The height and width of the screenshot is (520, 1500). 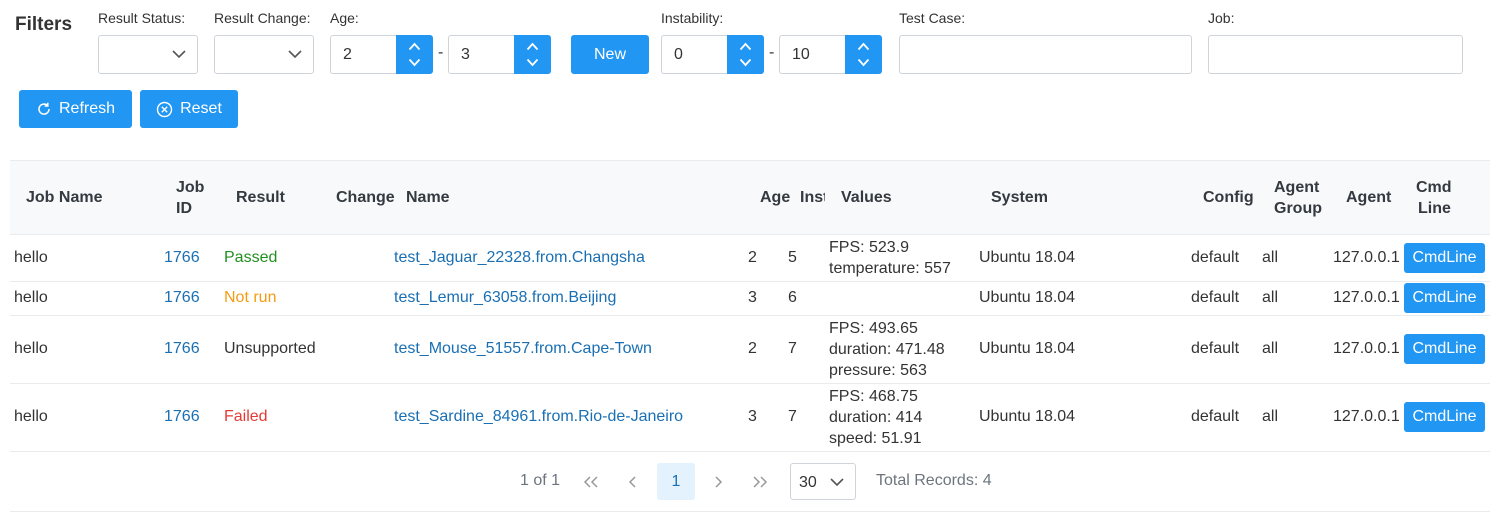 What do you see at coordinates (540, 480) in the screenshot?
I see `page-report: 1 of 1` at bounding box center [540, 480].